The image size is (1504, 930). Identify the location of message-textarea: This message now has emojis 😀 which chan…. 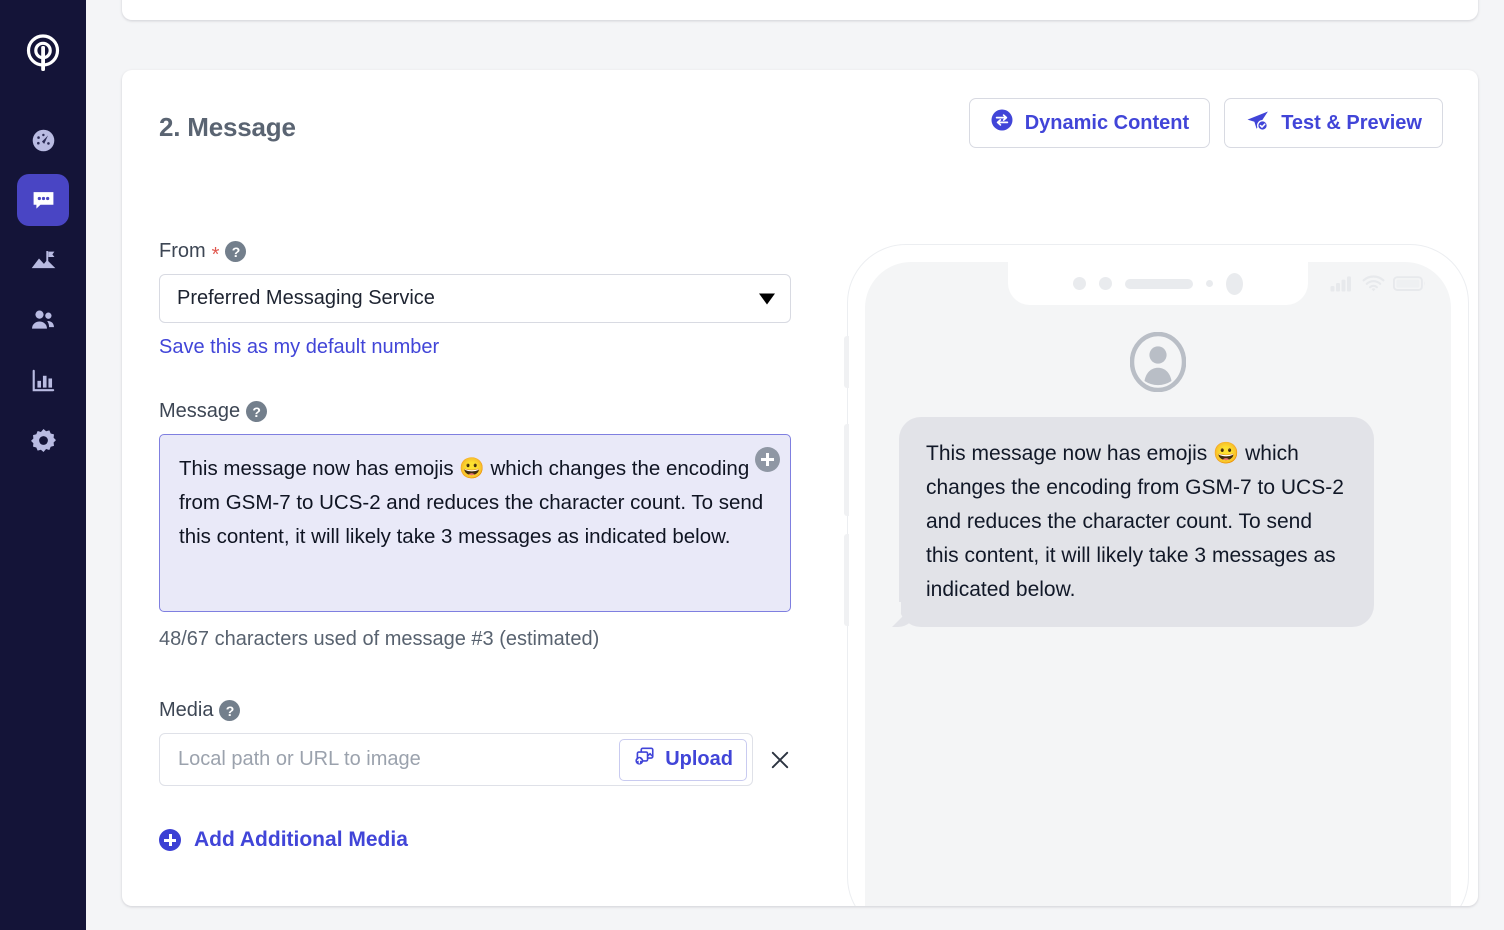
(475, 523).